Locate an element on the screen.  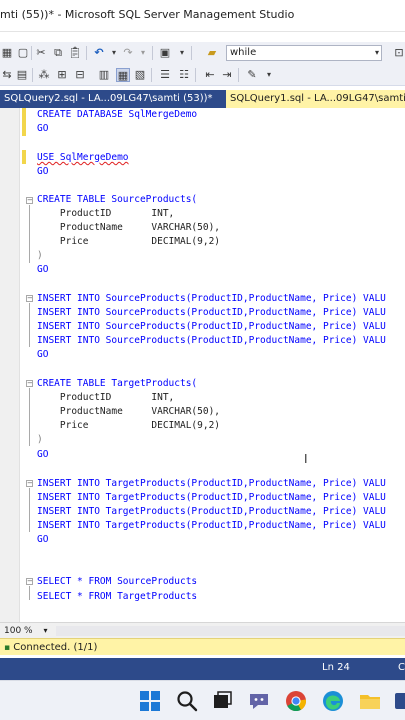
zoom-dropdown: 100 % ▾ is located at coordinates (27, 631).